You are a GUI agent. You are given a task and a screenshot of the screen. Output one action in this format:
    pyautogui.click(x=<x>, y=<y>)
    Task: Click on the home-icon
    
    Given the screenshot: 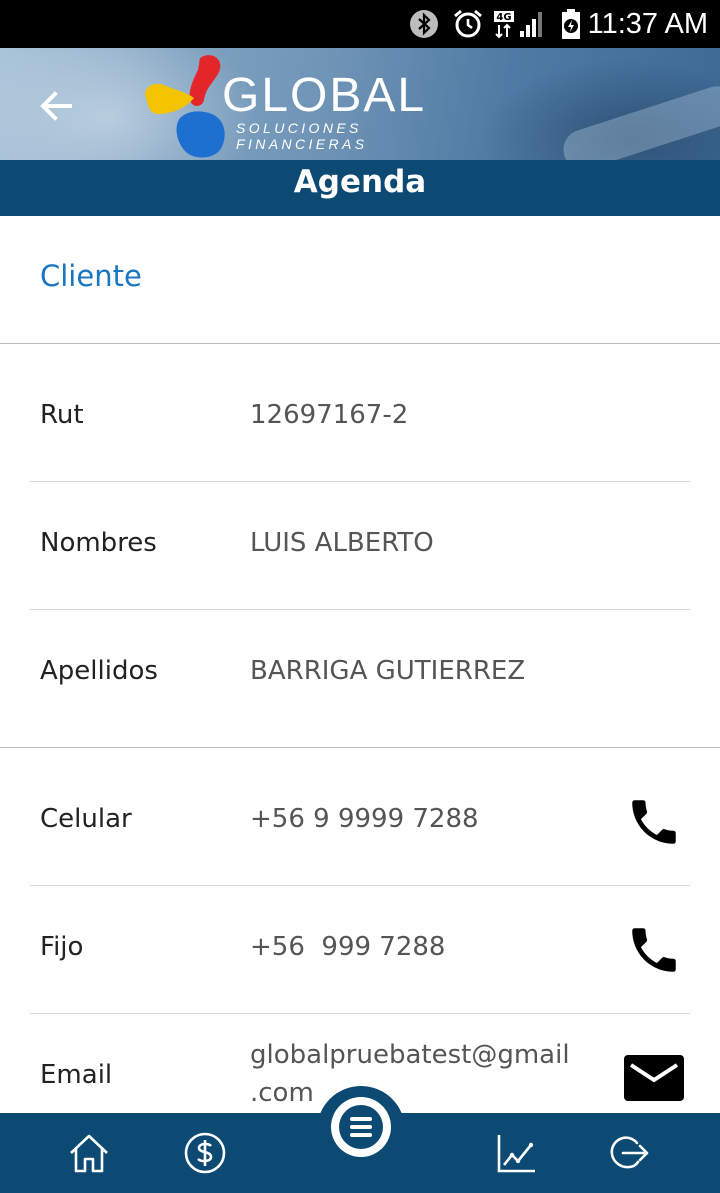 What is the action you would take?
    pyautogui.click(x=89, y=1153)
    